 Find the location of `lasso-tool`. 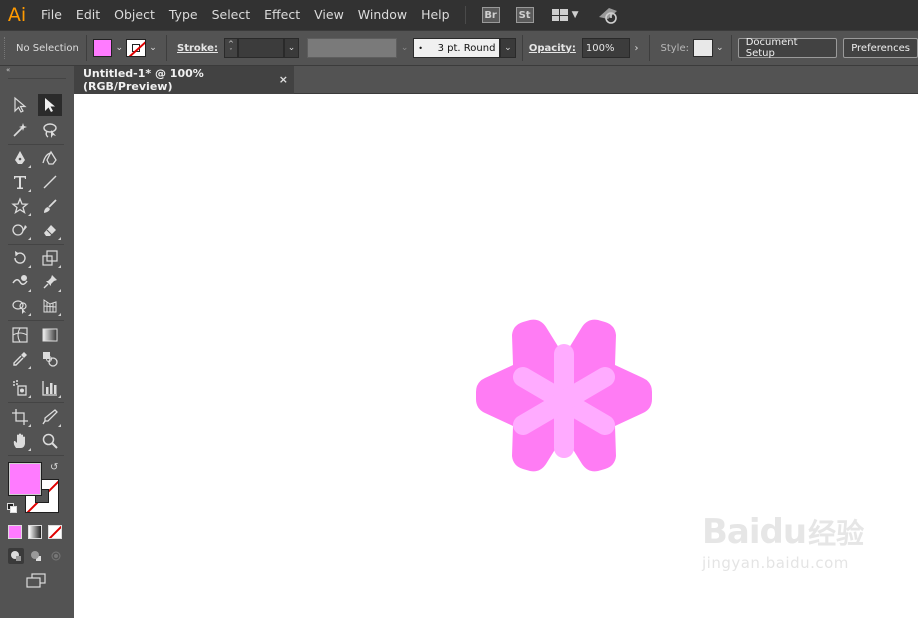

lasso-tool is located at coordinates (50, 130).